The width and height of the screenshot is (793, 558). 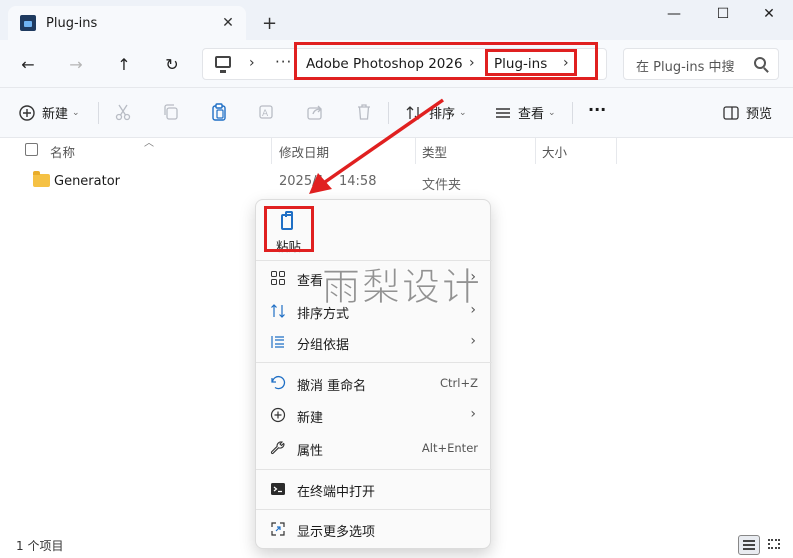 What do you see at coordinates (310, 281) in the screenshot?
I see `menu-item-label: 查看` at bounding box center [310, 281].